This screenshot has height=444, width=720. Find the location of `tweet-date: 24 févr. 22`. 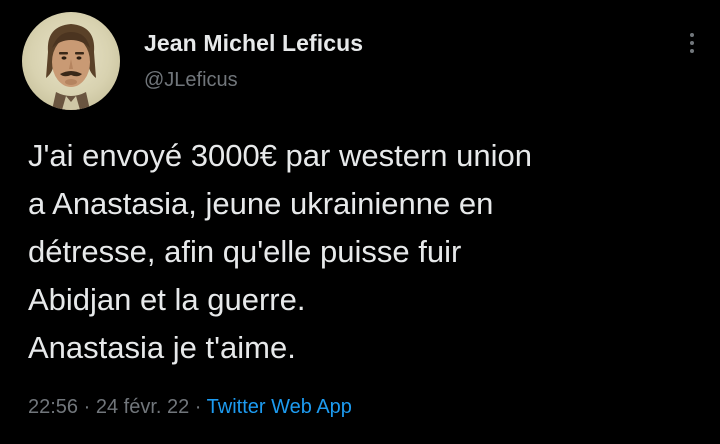

tweet-date: 24 févr. 22 is located at coordinates (142, 407).